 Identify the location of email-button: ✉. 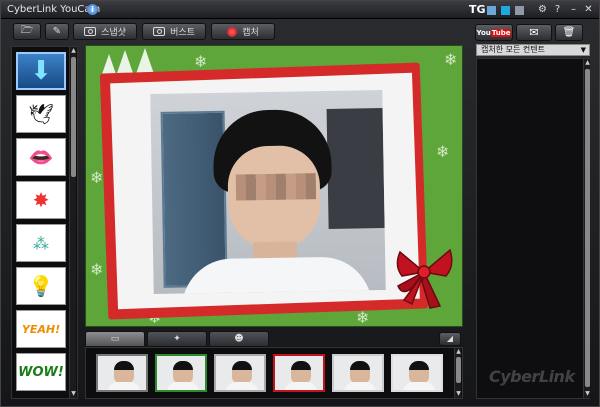
(534, 32).